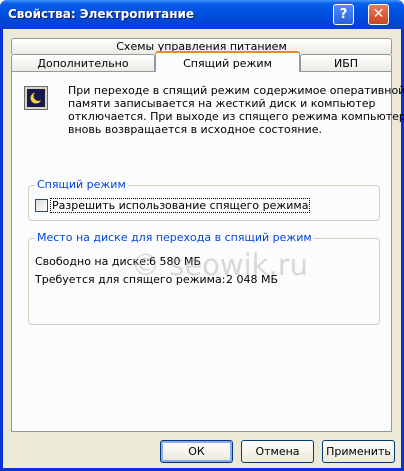 The height and width of the screenshot is (471, 404). I want to click on close-button: ✕, so click(378, 14).